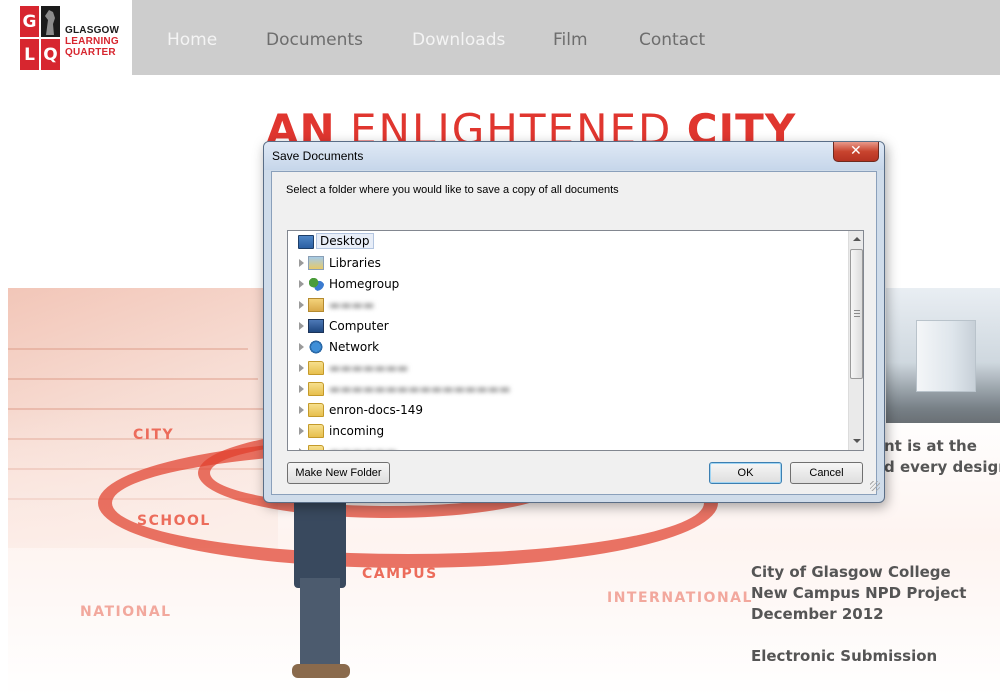 Image resolution: width=1000 pixels, height=697 pixels. What do you see at coordinates (857, 441) in the screenshot?
I see `scroll-down-icon` at bounding box center [857, 441].